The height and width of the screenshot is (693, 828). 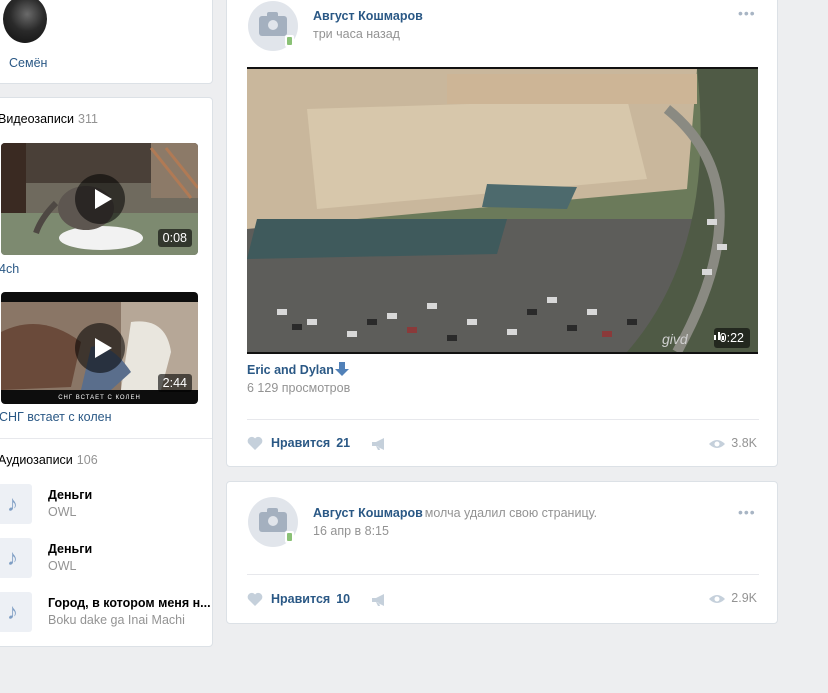 I want to click on like-button: Нравится 10, so click(x=298, y=599).